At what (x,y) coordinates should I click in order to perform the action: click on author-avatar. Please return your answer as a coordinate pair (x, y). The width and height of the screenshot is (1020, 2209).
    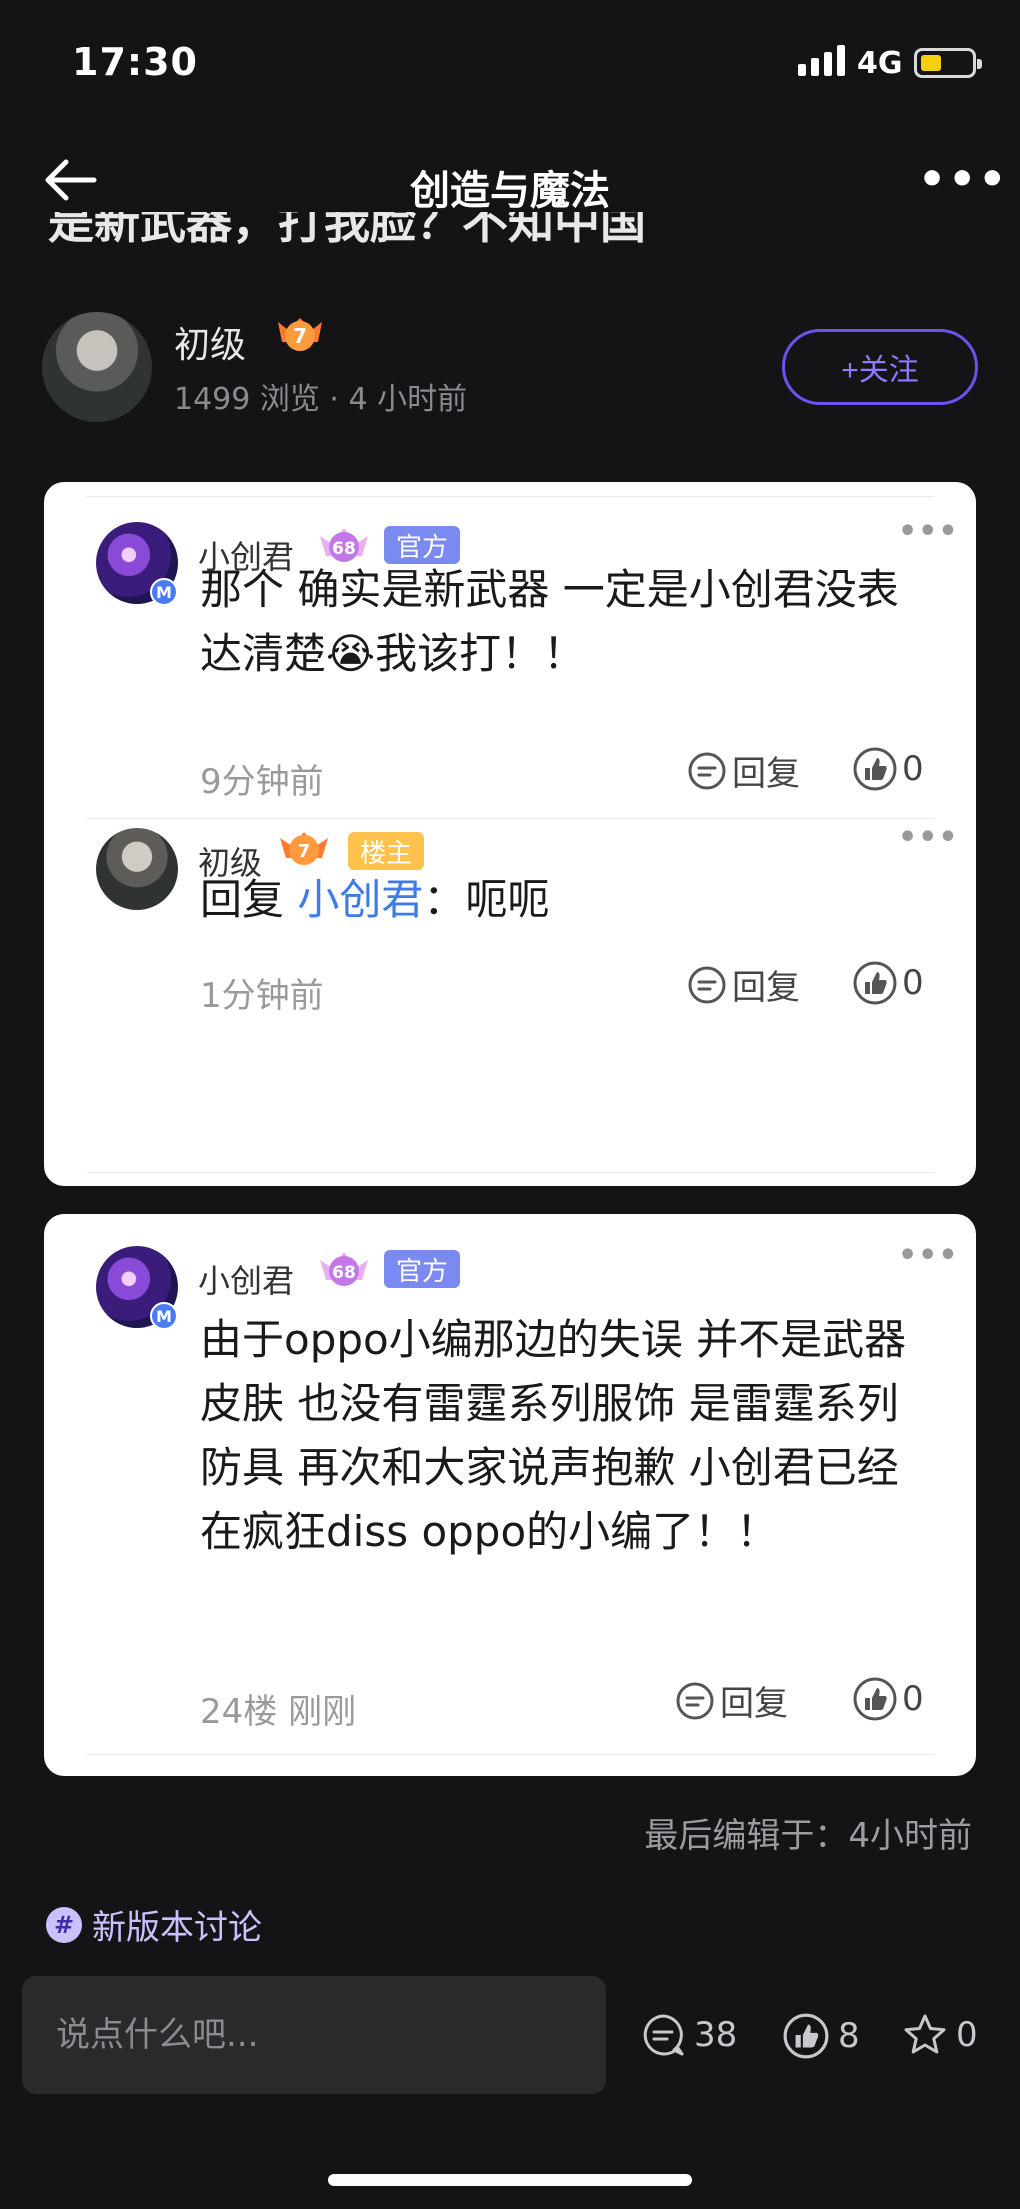
    Looking at the image, I should click on (97, 367).